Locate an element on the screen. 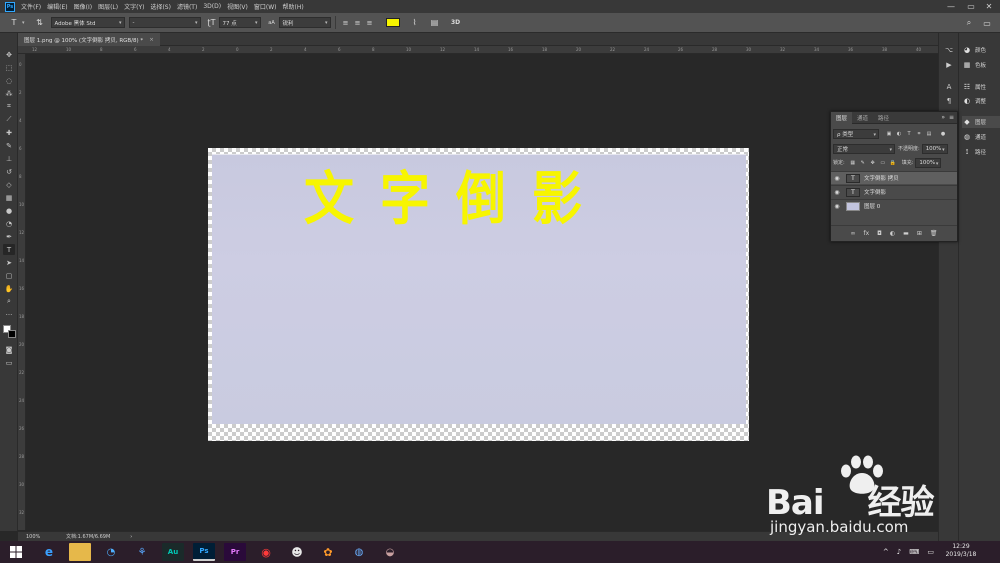  keyboard-icon: ⌨ is located at coordinates (914, 552).